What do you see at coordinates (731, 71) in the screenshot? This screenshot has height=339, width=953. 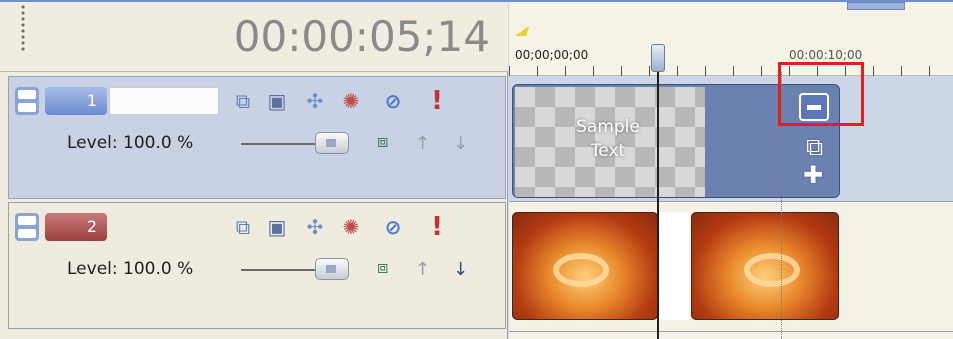 I see `ruler-ticks` at bounding box center [731, 71].